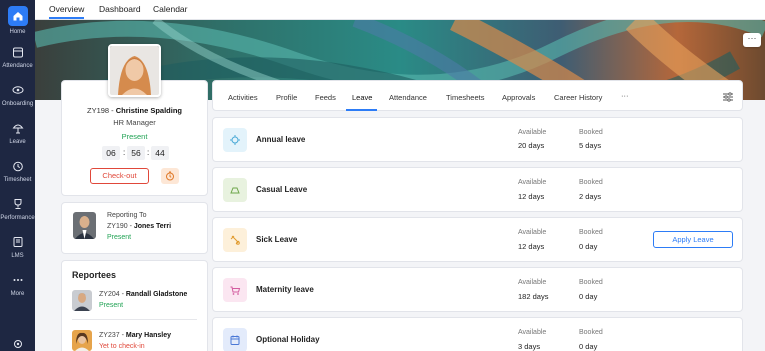 This screenshot has width=765, height=351. Describe the element at coordinates (17, 180) in the screenshot. I see `sidebar-item-label: Timesheet` at that location.